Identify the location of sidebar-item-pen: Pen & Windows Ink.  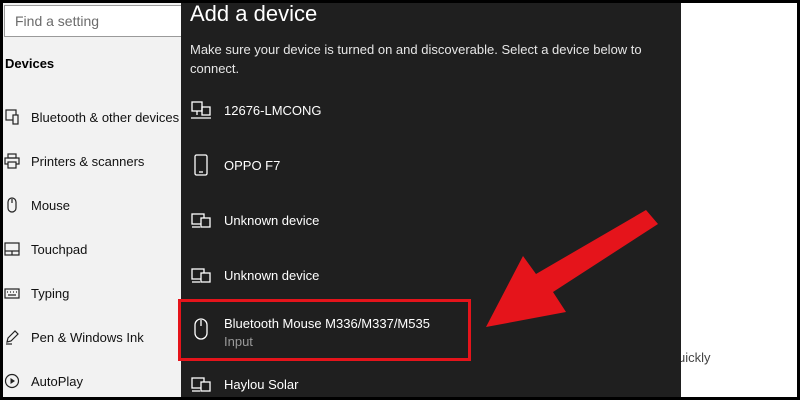
(91, 337).